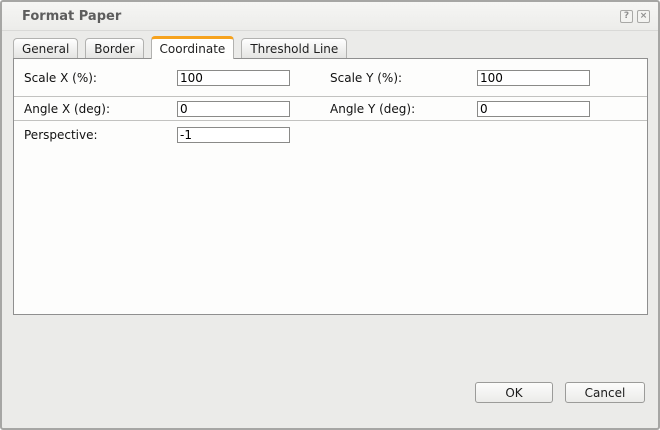 This screenshot has width=660, height=430. What do you see at coordinates (330, 16) in the screenshot?
I see `title-bar: Format Paper ? ×` at bounding box center [330, 16].